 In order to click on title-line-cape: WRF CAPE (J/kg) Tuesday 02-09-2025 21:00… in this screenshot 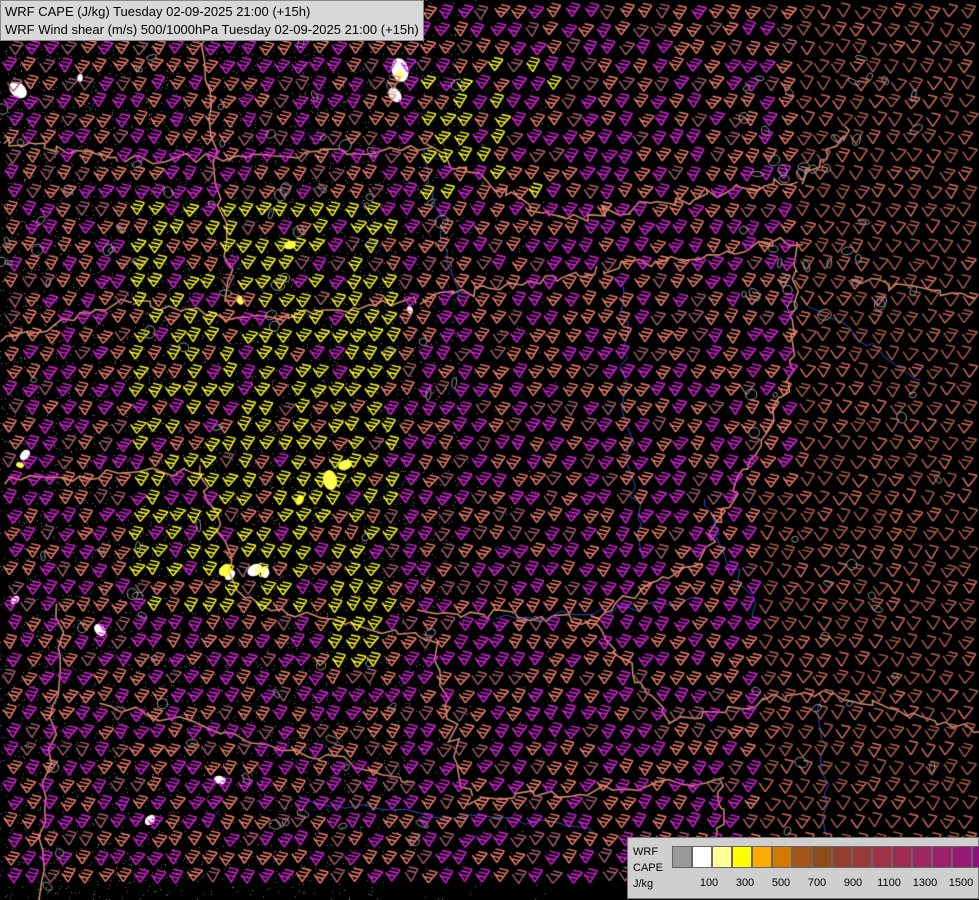, I will do `click(158, 11)`.